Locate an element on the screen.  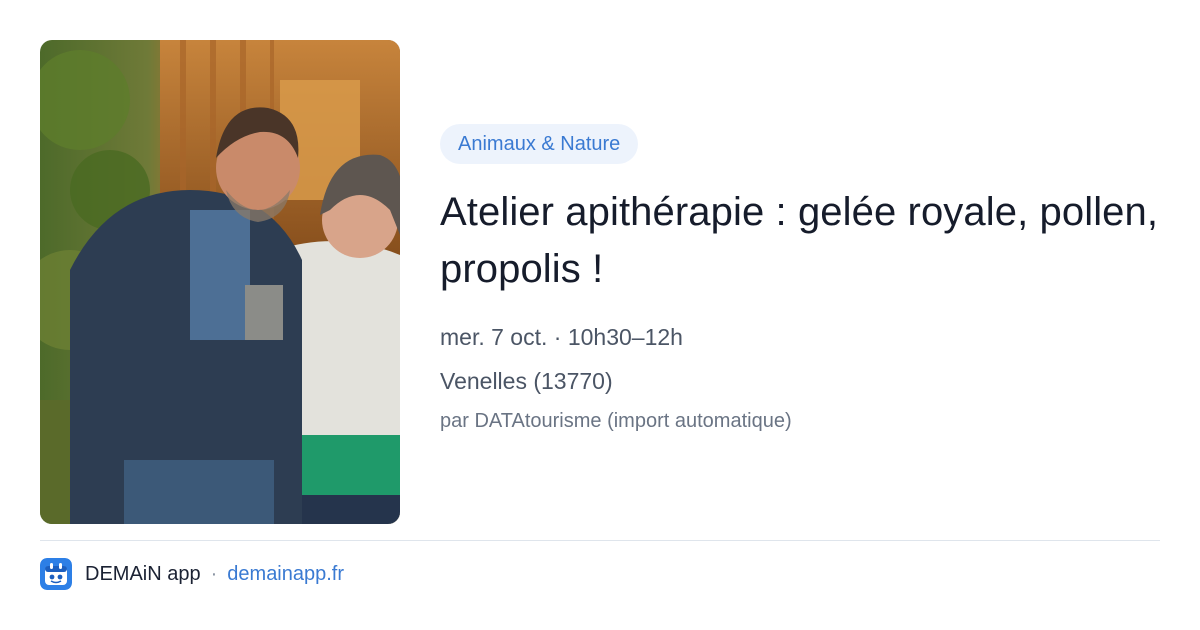
footer: DEMAiN app · demainapp.fr is located at coordinates (192, 574).